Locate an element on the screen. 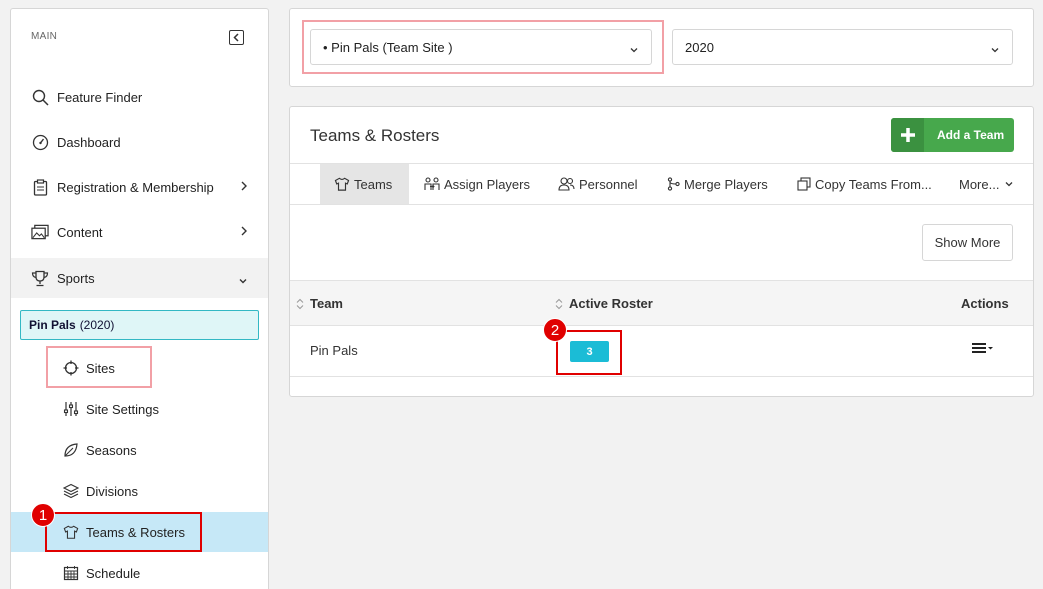 Image resolution: width=1043 pixels, height=589 pixels. people-icon is located at coordinates (432, 184).